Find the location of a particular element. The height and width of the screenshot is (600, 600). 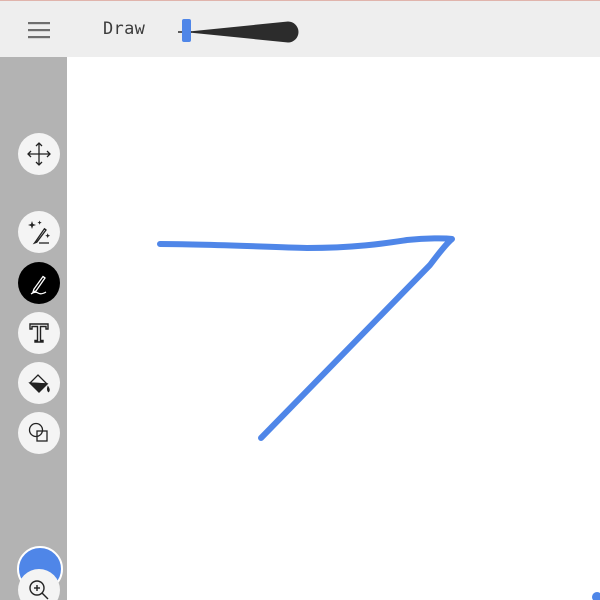

mode-label: Draw is located at coordinates (124, 29).